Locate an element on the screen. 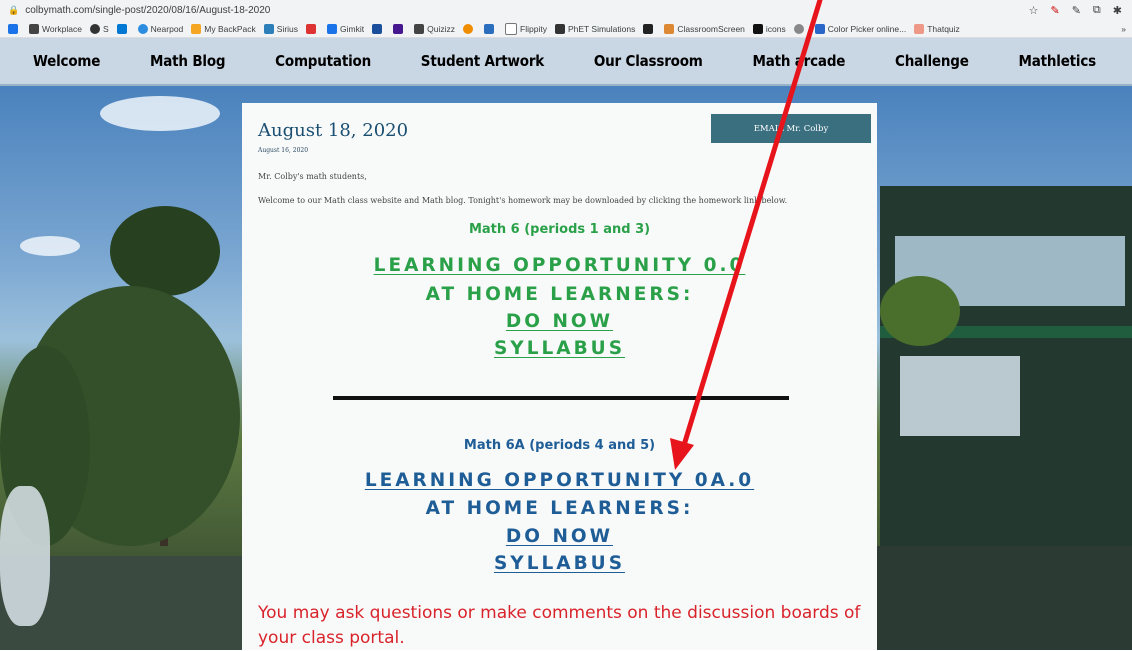 The image size is (1132, 651). bookmark-gimkit: Gimkit is located at coordinates (345, 28).